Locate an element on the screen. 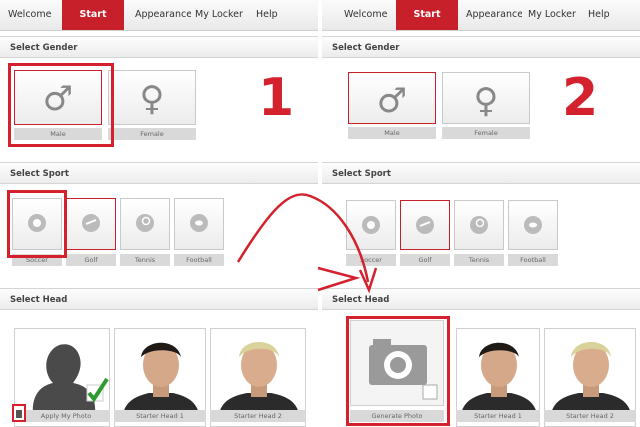  annotation-arrow is located at coordinates (307, 243).